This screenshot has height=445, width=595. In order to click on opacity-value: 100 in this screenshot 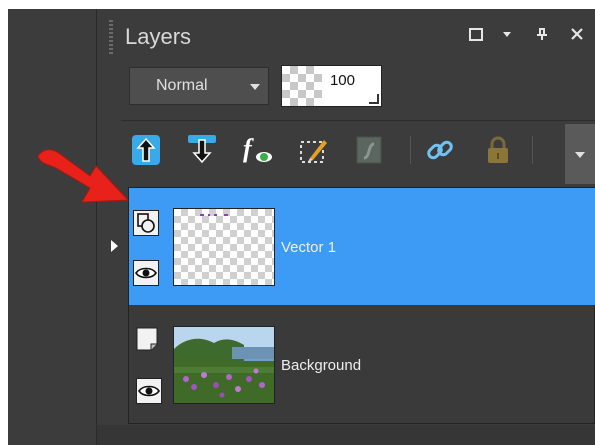, I will do `click(342, 80)`.